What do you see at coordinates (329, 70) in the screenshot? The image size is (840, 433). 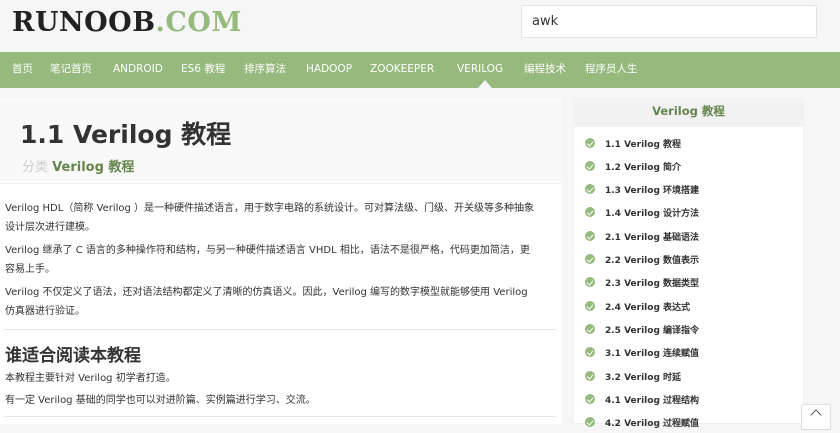 I see `nav-item-hadoop: HADOOP` at bounding box center [329, 70].